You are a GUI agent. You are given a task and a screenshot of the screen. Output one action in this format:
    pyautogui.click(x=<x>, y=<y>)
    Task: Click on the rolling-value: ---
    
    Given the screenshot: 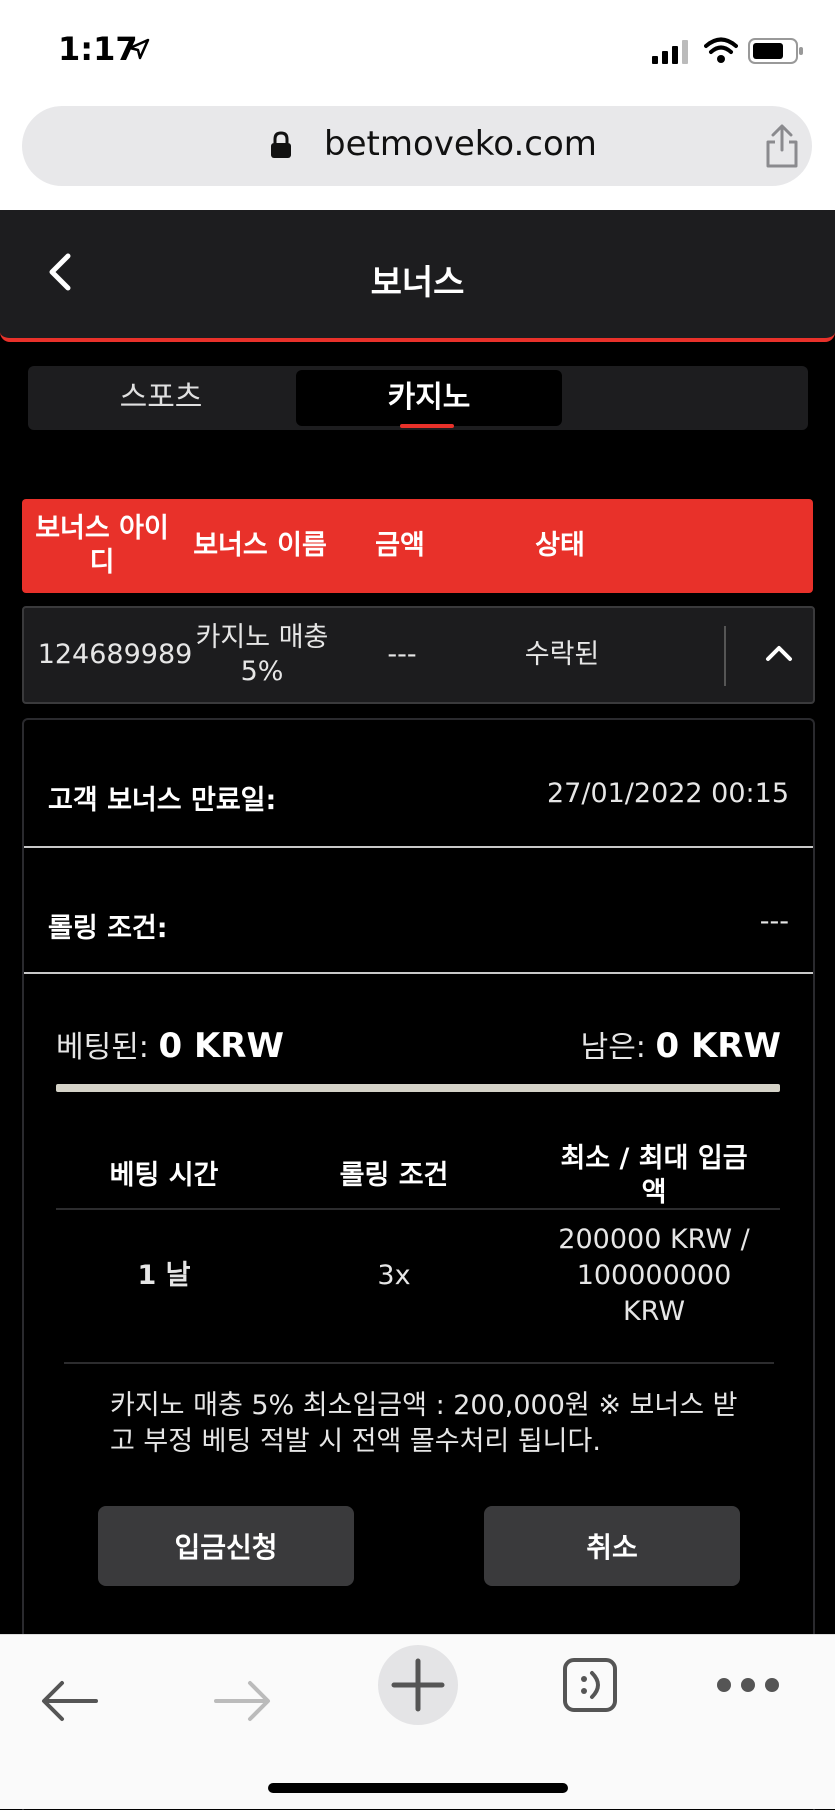 What is the action you would take?
    pyautogui.click(x=774, y=921)
    